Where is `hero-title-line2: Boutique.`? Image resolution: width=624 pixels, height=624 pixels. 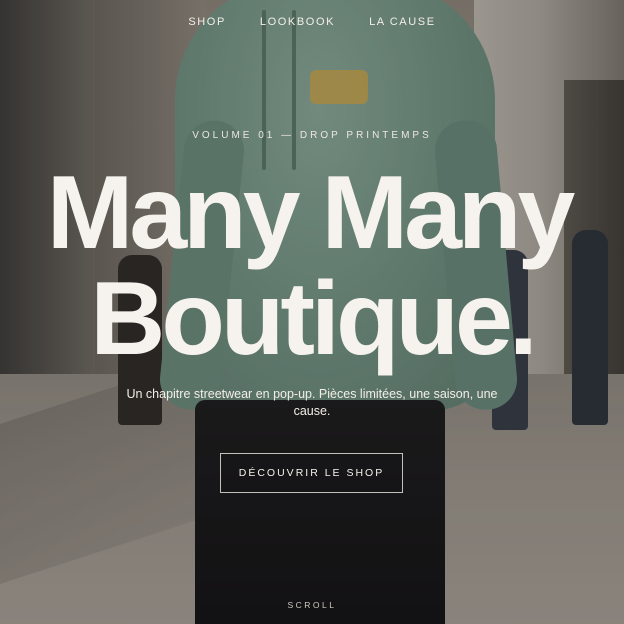
hero-title-line2: Boutique. is located at coordinates (313, 319).